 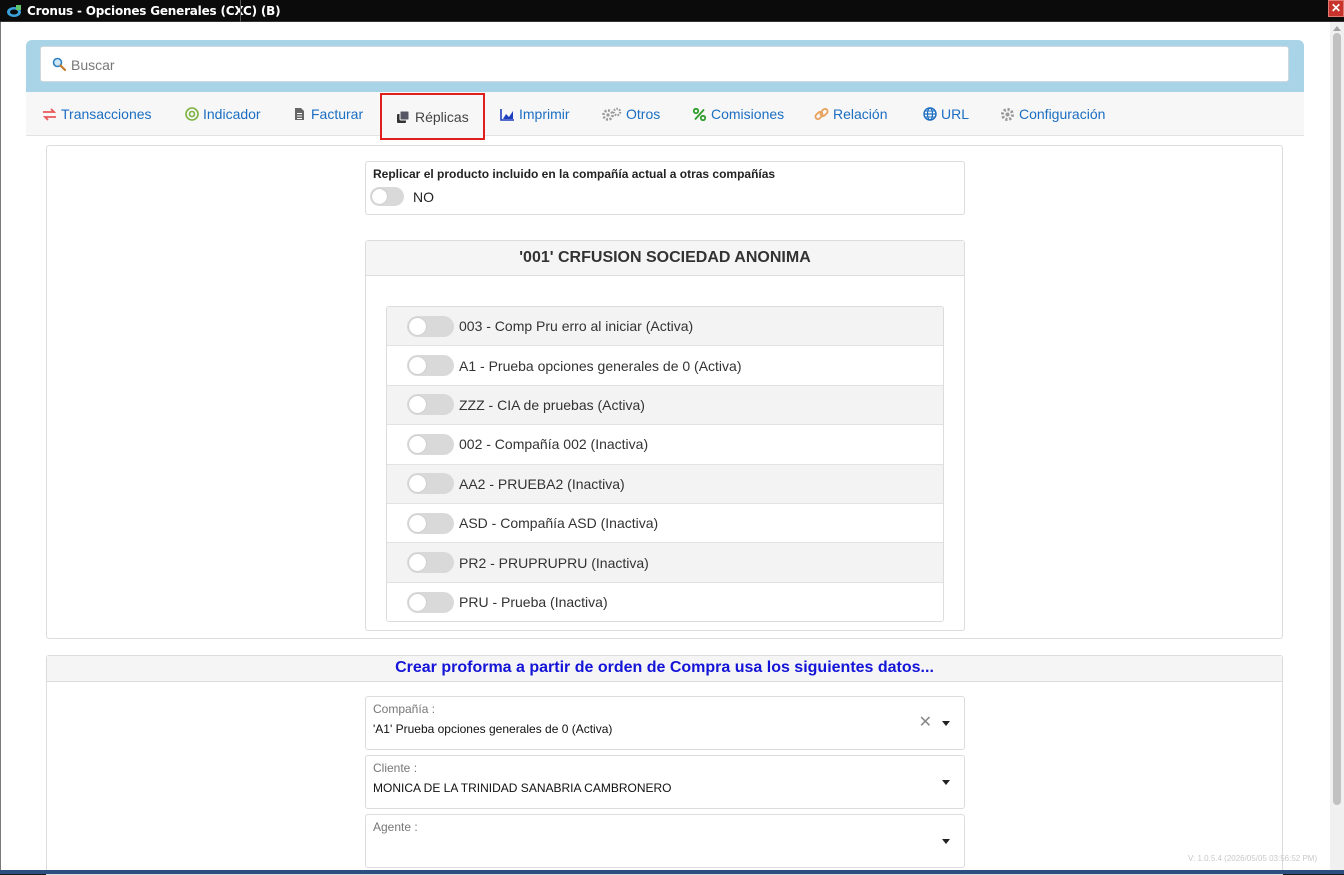 What do you see at coordinates (106, 114) in the screenshot?
I see `tab-label: Transacciones` at bounding box center [106, 114].